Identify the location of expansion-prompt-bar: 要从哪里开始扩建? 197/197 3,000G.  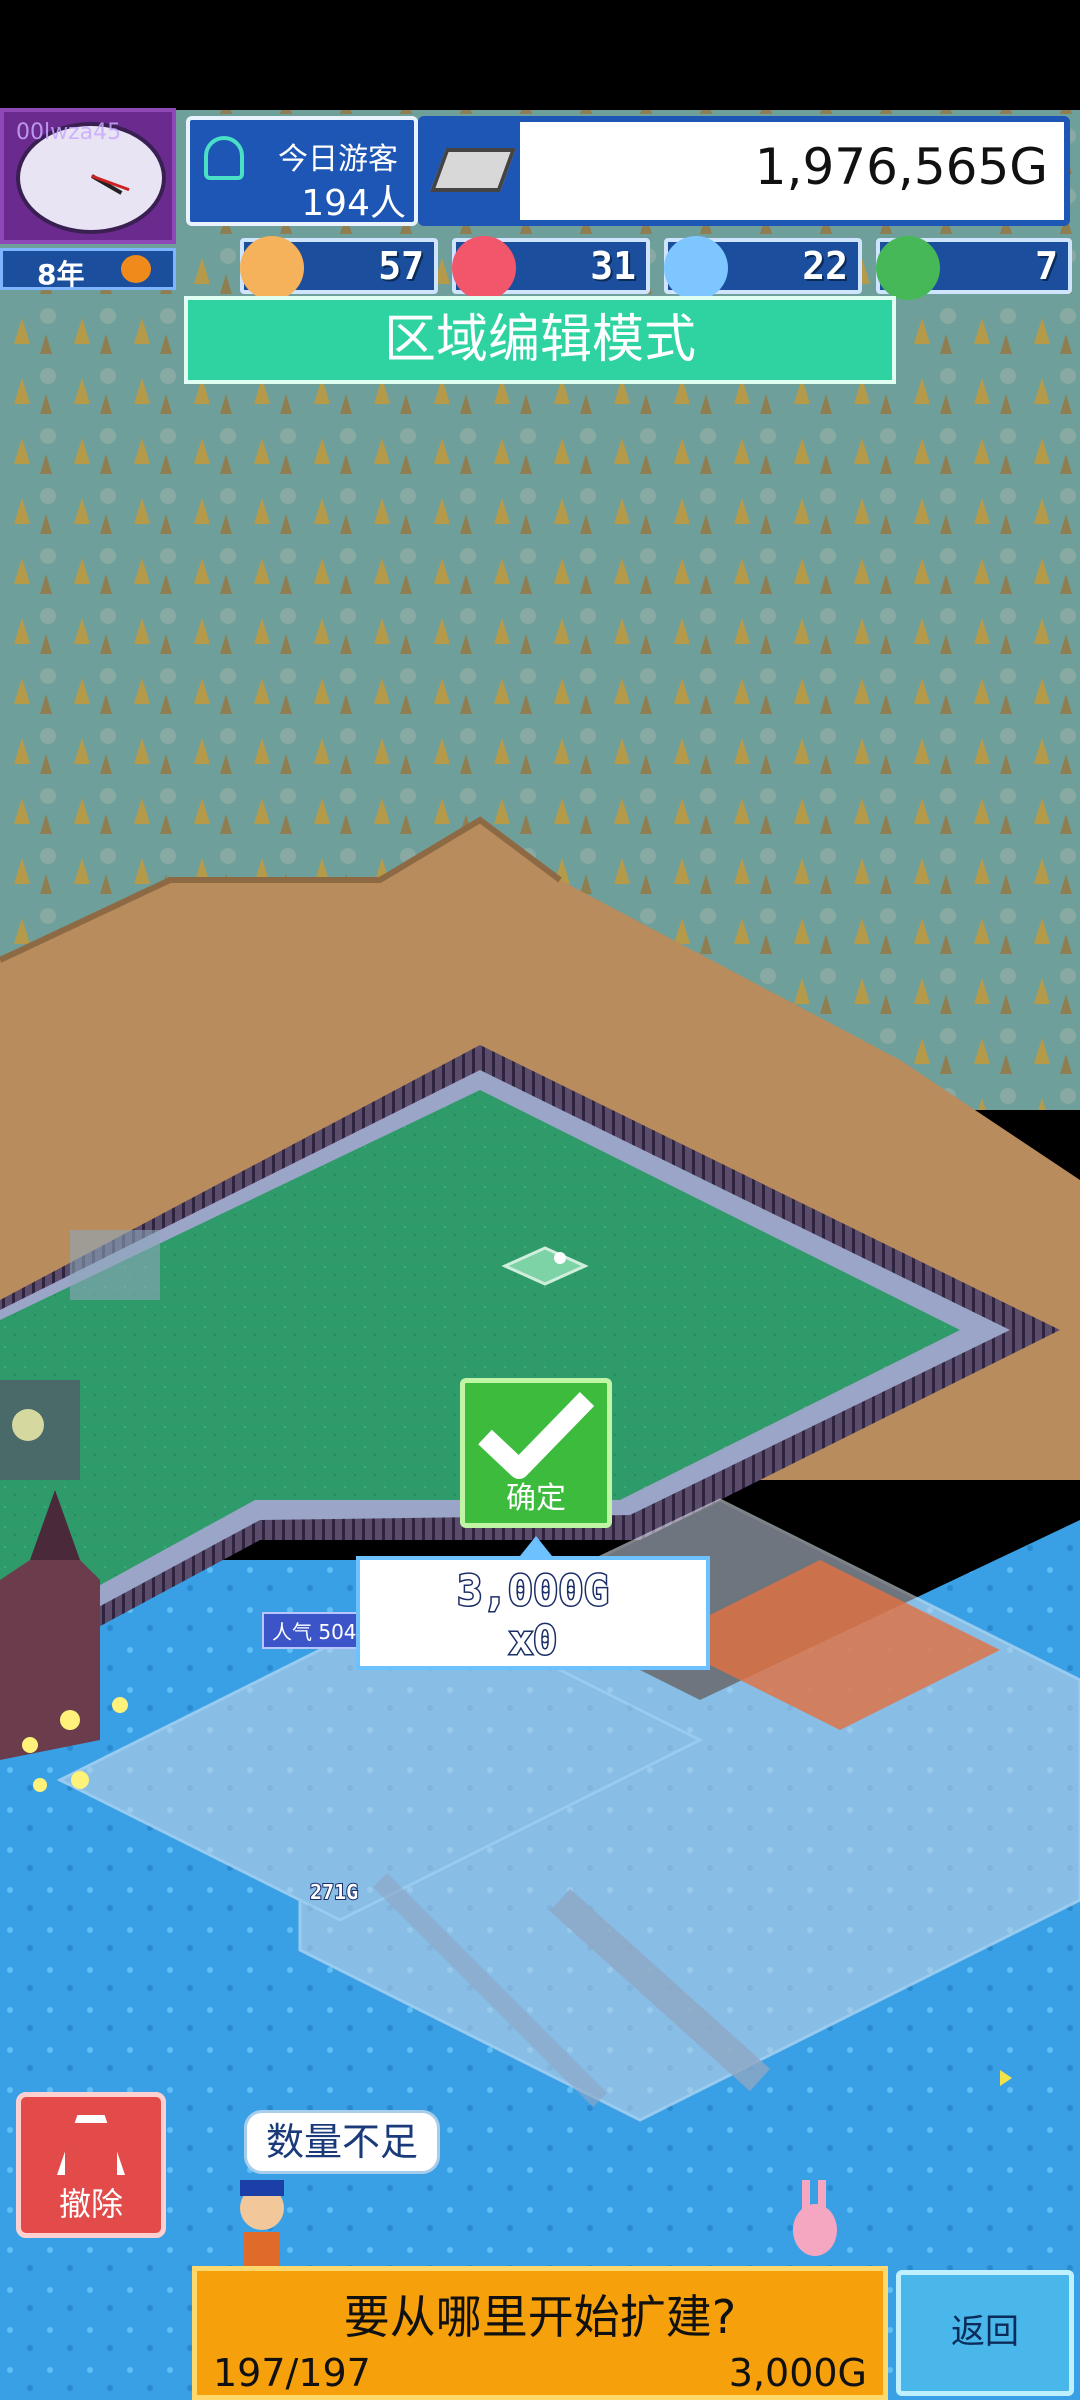
(540, 2333).